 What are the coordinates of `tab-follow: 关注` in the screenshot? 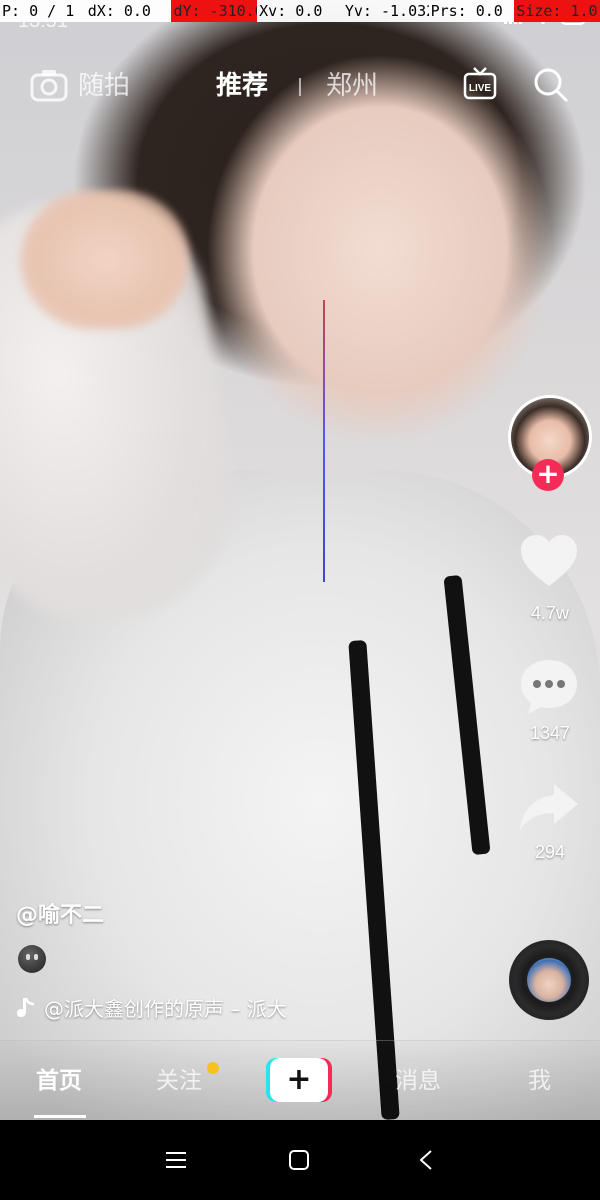 It's located at (179, 1081).